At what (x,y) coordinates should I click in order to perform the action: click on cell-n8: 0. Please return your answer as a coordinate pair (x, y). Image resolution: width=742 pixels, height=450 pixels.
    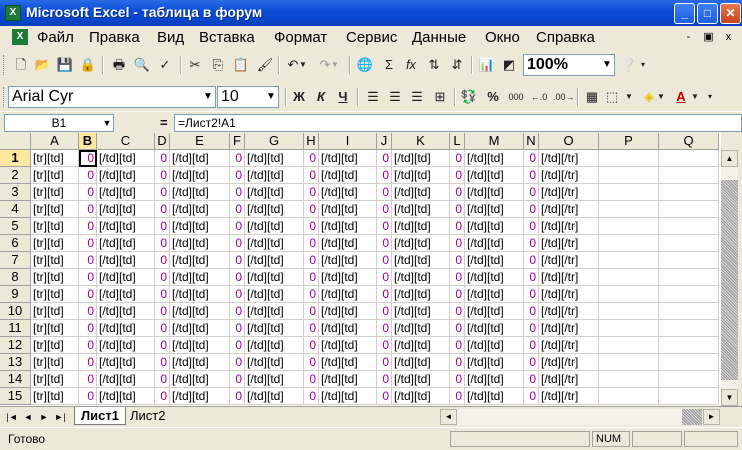
    Looking at the image, I should click on (531, 277).